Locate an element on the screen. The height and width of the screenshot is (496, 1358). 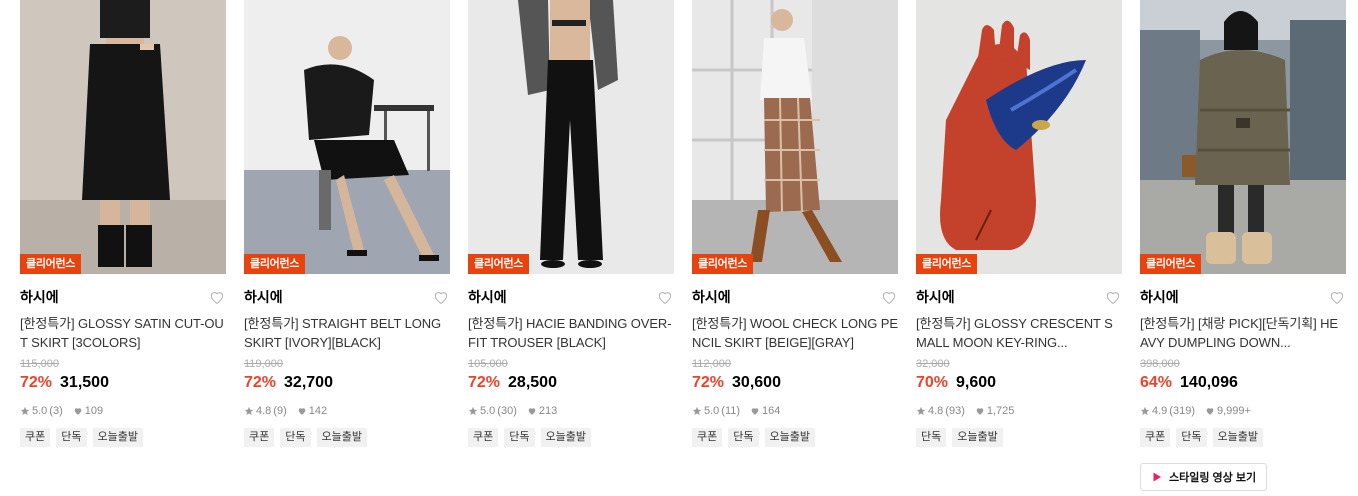
sale-price: 31,500 is located at coordinates (84, 382).